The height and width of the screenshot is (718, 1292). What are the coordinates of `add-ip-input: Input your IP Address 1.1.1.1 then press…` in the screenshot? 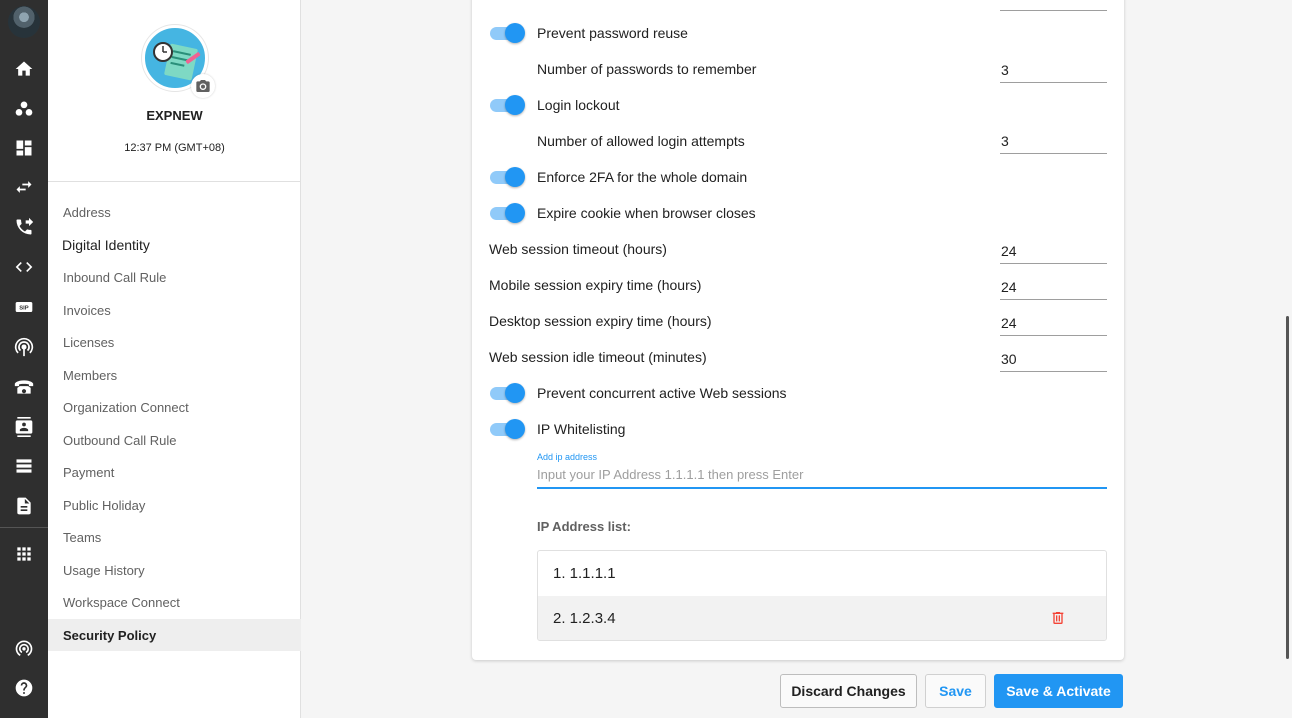 It's located at (822, 477).